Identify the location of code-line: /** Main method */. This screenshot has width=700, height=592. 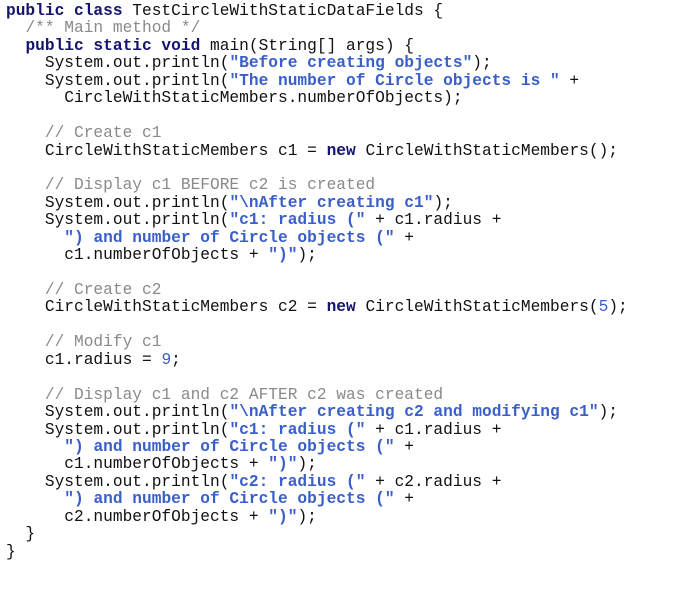
(317, 28).